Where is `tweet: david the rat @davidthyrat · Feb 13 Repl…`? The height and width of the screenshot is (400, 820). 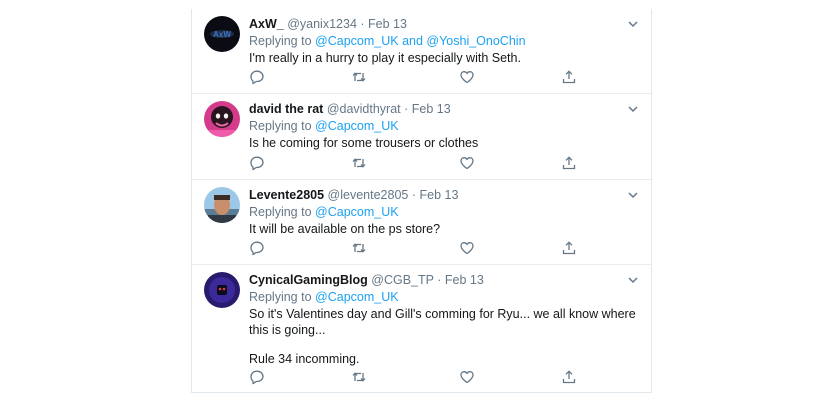 tweet: david the rat @davidthyrat · Feb 13 Repl… is located at coordinates (421, 137).